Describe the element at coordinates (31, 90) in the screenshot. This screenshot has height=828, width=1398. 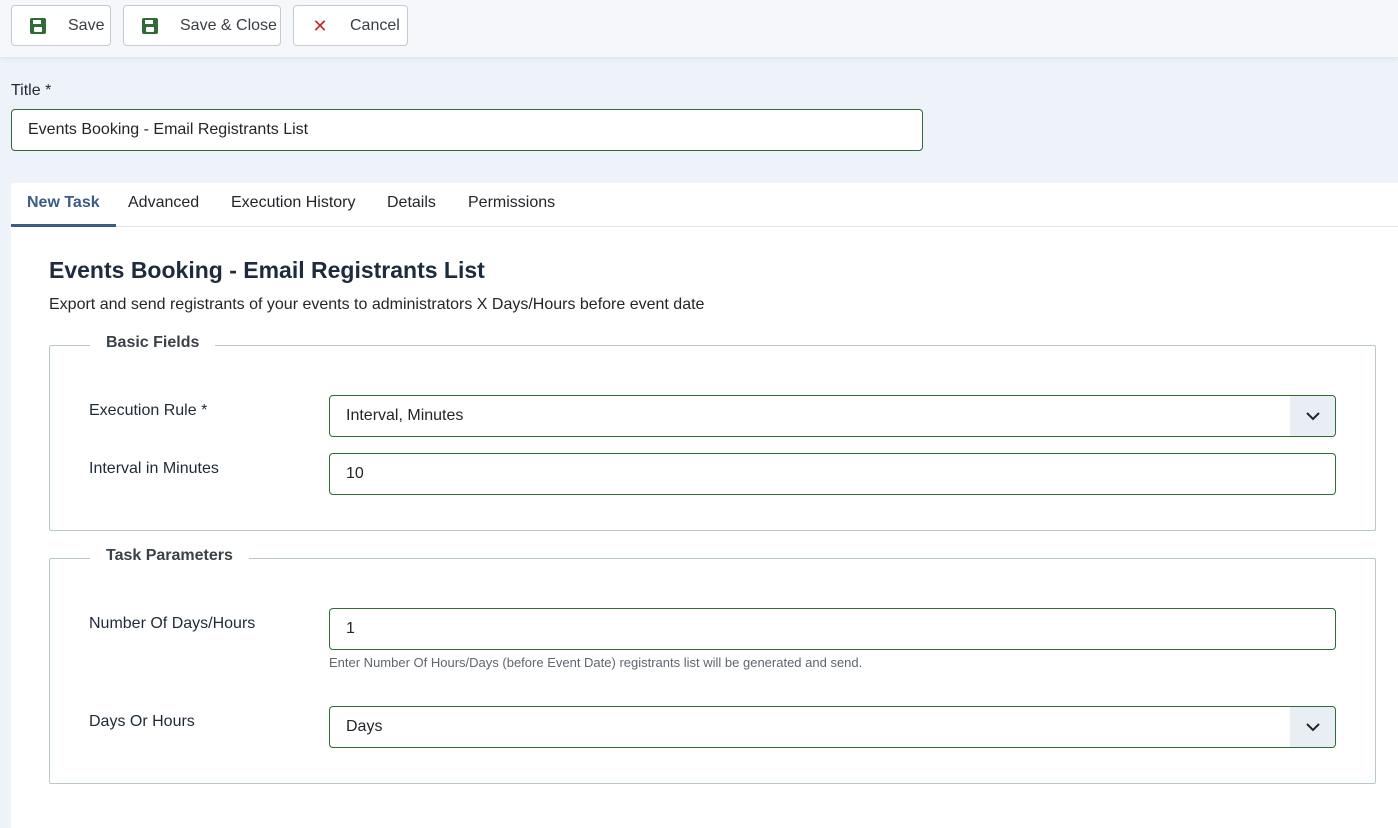
I see `title-label: Title *` at that location.